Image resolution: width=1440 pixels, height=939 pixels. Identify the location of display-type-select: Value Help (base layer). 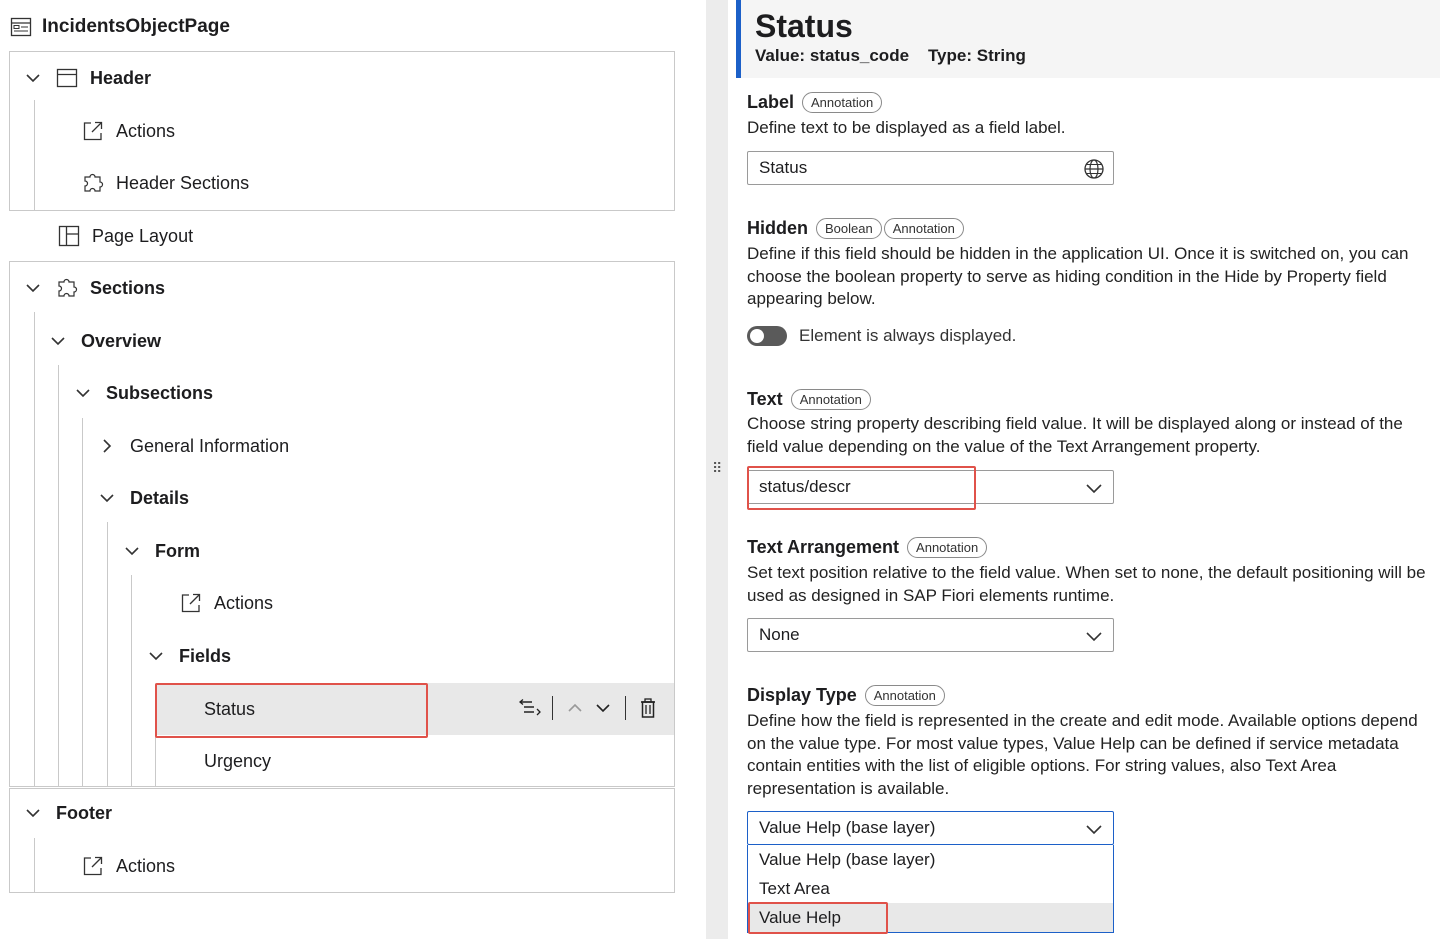
(930, 828).